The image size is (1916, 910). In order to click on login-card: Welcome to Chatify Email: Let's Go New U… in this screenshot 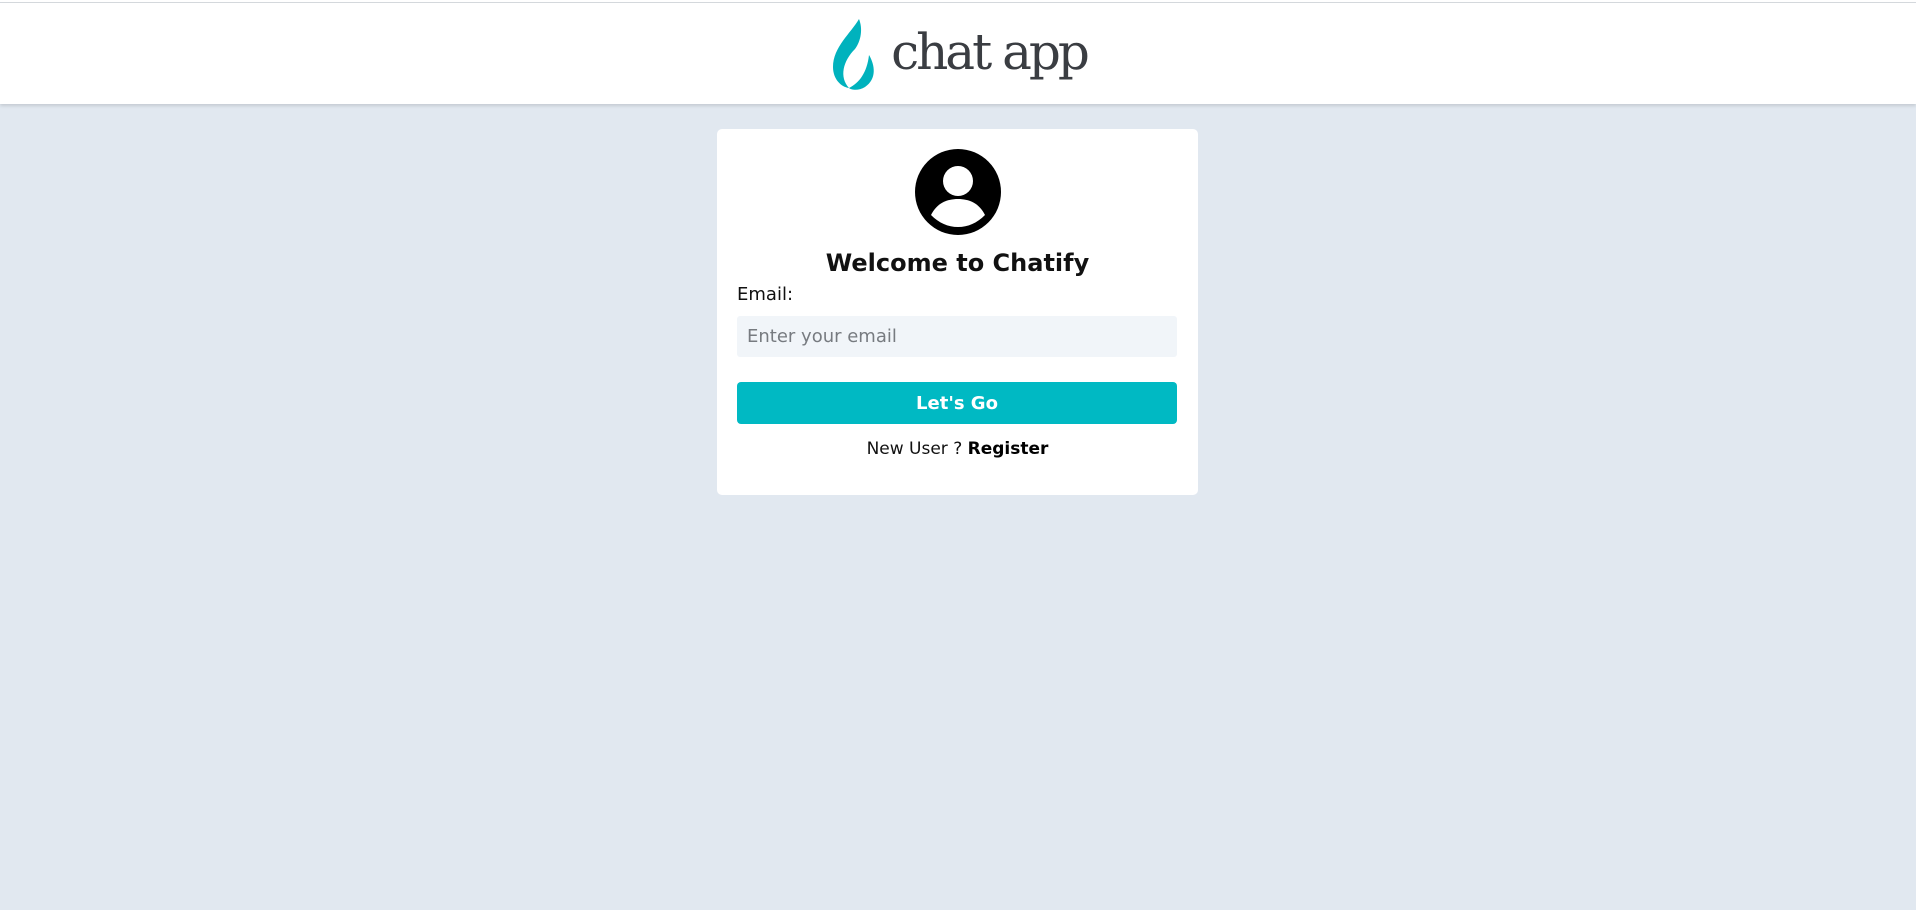, I will do `click(957, 312)`.